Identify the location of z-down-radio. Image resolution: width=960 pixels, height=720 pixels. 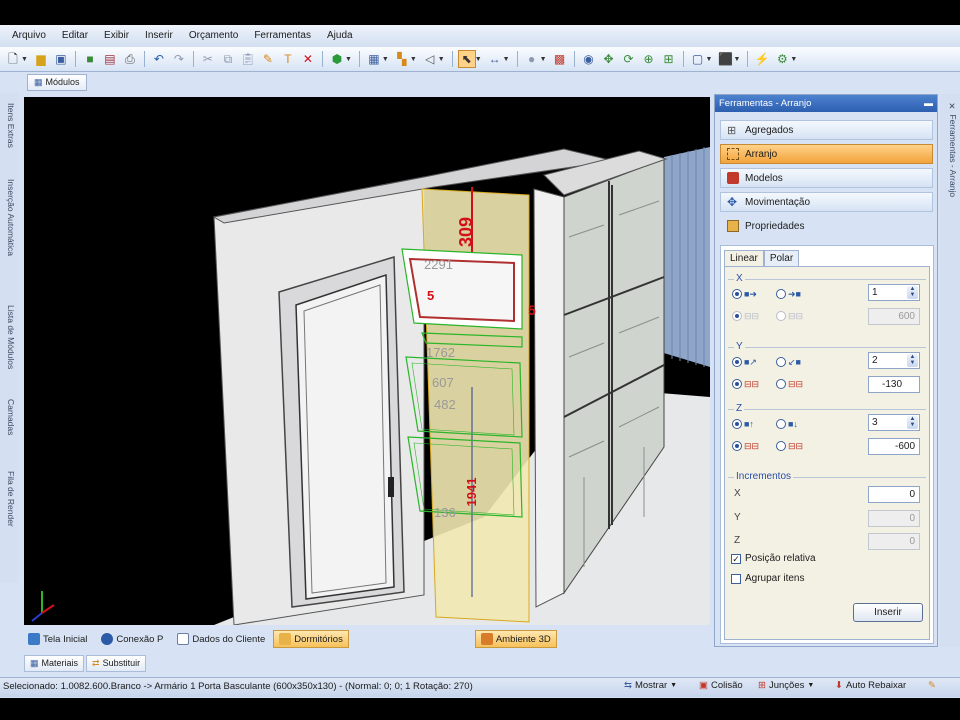
(781, 424).